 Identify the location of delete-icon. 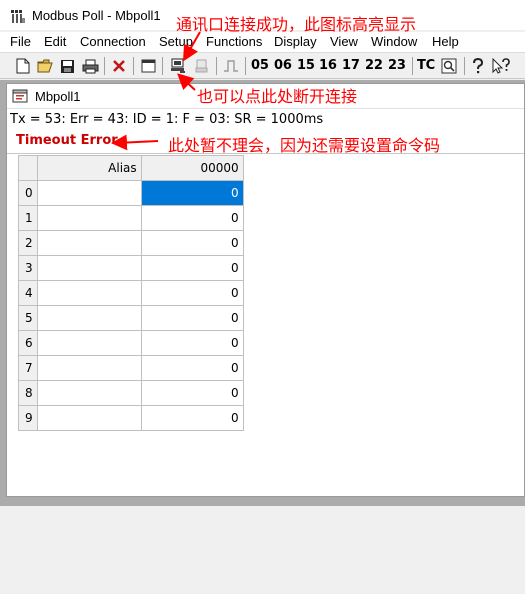
(119, 66).